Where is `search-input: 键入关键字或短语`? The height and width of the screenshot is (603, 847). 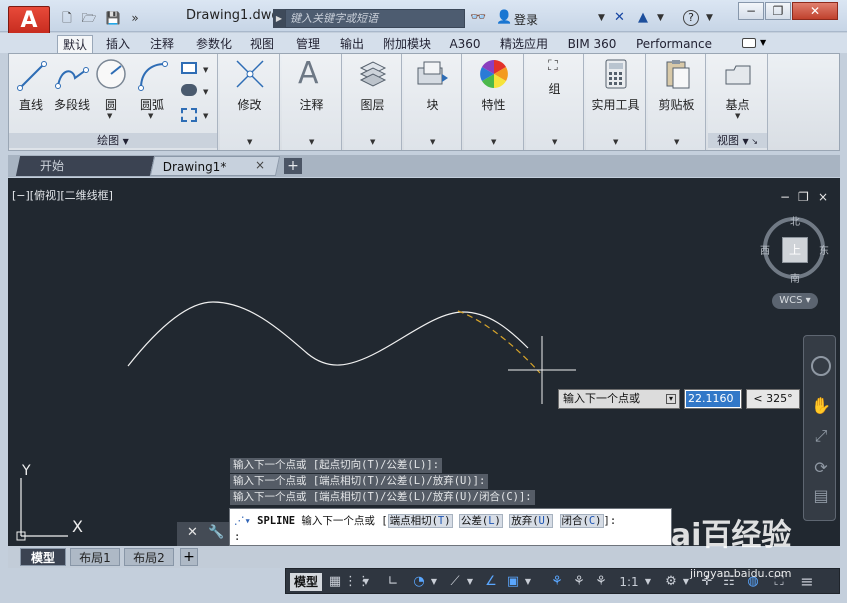
search-input: 键入关键字或短语 is located at coordinates (375, 18).